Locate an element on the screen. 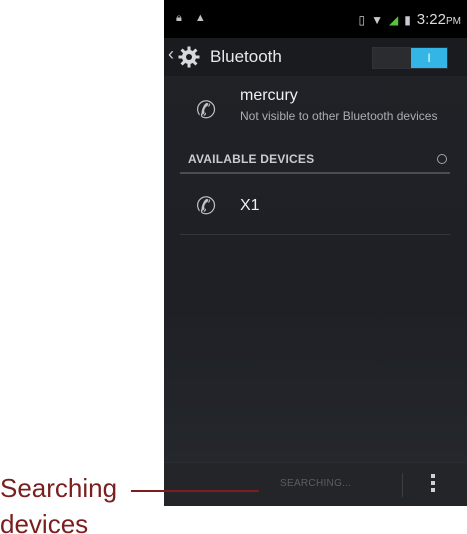 Image resolution: width=467 pixels, height=534 pixels. settings-gear-icon is located at coordinates (189, 57).